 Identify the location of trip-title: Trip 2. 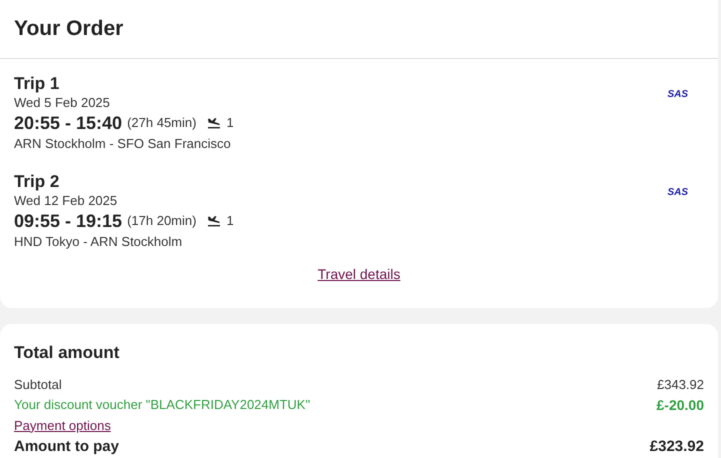
(37, 182).